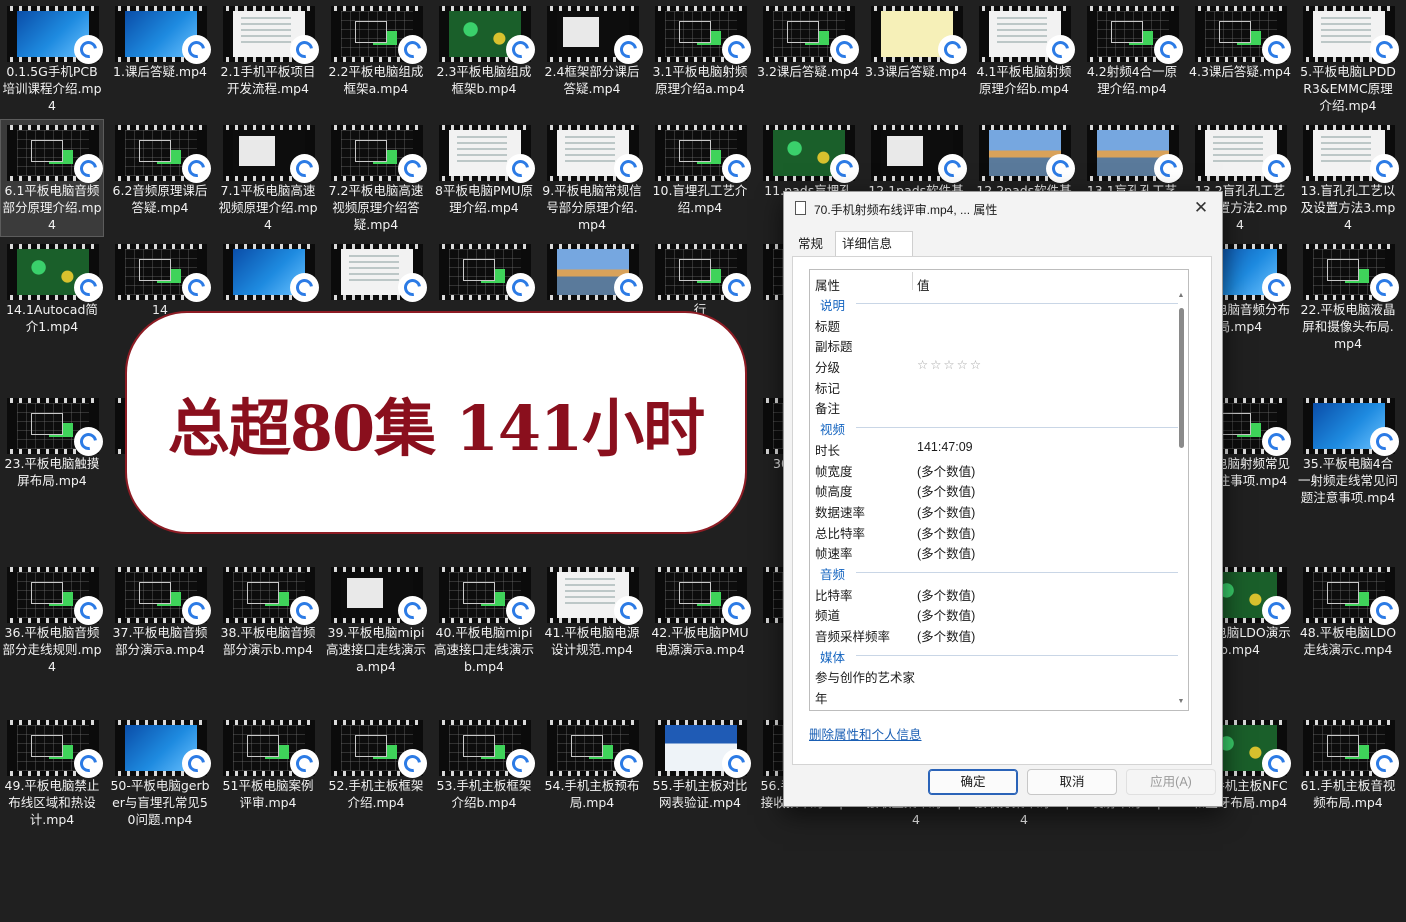 This screenshot has height=922, width=1406. Describe the element at coordinates (1240, 59) in the screenshot. I see `video-file-item: 4.3课后答疑.mp4` at that location.